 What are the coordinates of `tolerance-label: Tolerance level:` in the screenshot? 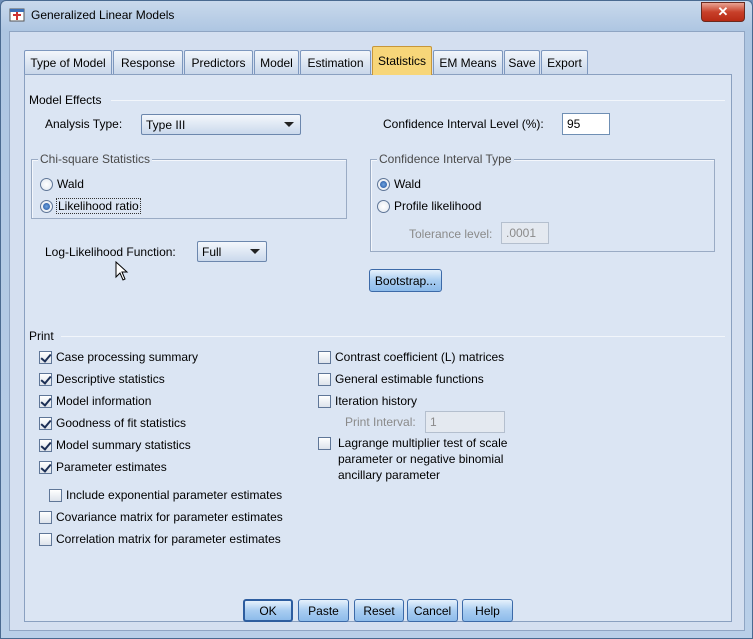 It's located at (451, 234).